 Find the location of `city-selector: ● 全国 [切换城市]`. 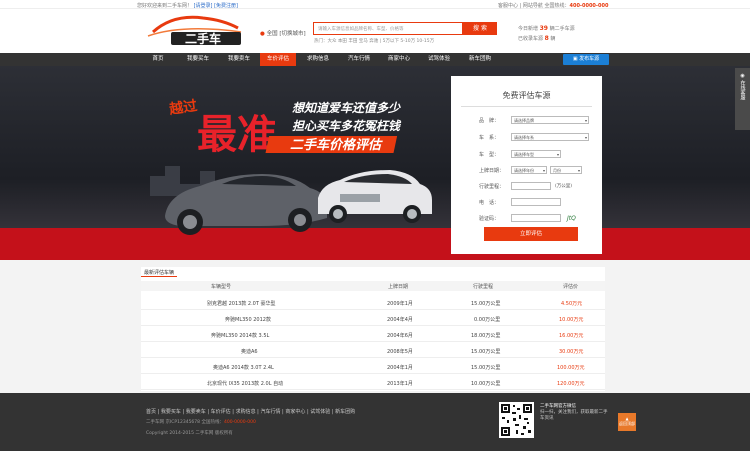

city-selector: ● 全国 [切换城市] is located at coordinates (283, 33).